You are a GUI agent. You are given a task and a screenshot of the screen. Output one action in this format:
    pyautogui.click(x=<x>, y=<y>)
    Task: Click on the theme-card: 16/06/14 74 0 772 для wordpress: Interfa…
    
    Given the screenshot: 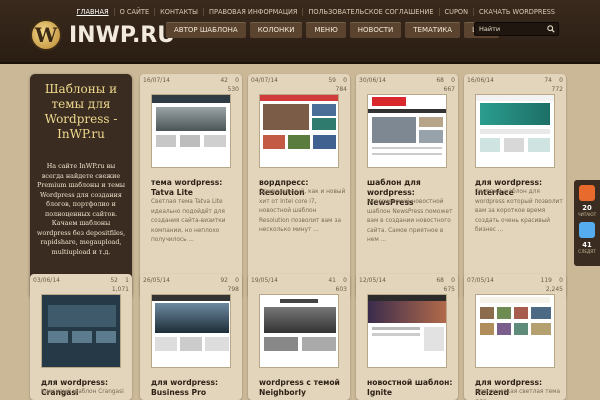 What is the action you would take?
    pyautogui.click(x=515, y=186)
    